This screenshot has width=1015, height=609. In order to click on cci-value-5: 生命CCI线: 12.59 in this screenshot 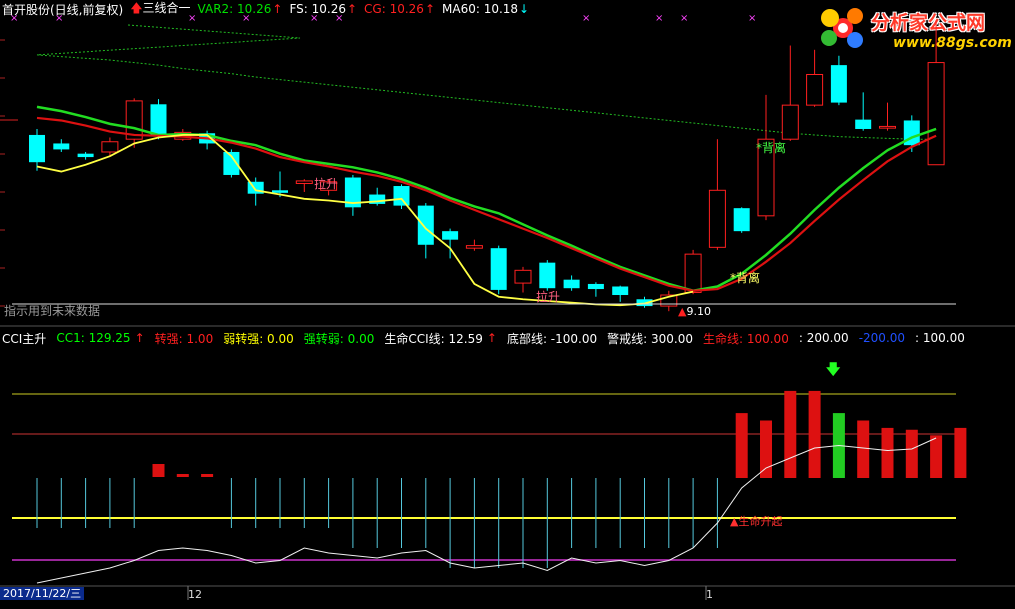, I will do `click(433, 338)`.